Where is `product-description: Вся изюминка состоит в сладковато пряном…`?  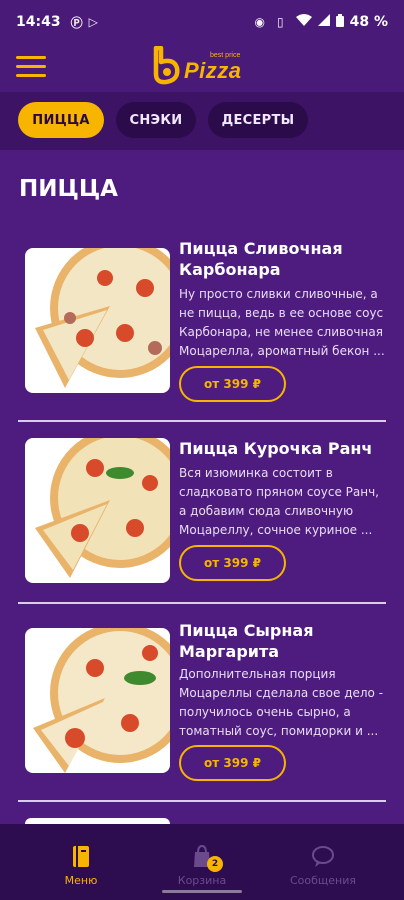
product-description: Вся изюминка состоит в сладковато пряном… is located at coordinates (279, 501).